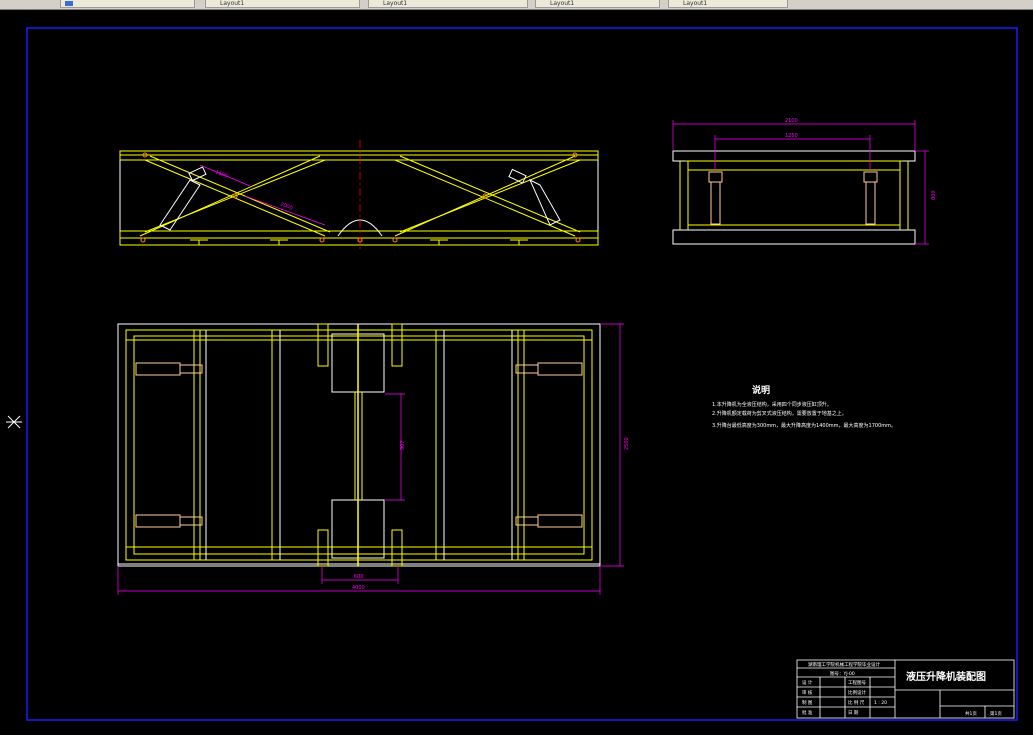 This screenshot has width=1033, height=735. What do you see at coordinates (779, 413) in the screenshot?
I see `notes-line-2: 2.升降机额定载荷为剪叉式液压结构，需要放置于地基之上。` at bounding box center [779, 413].